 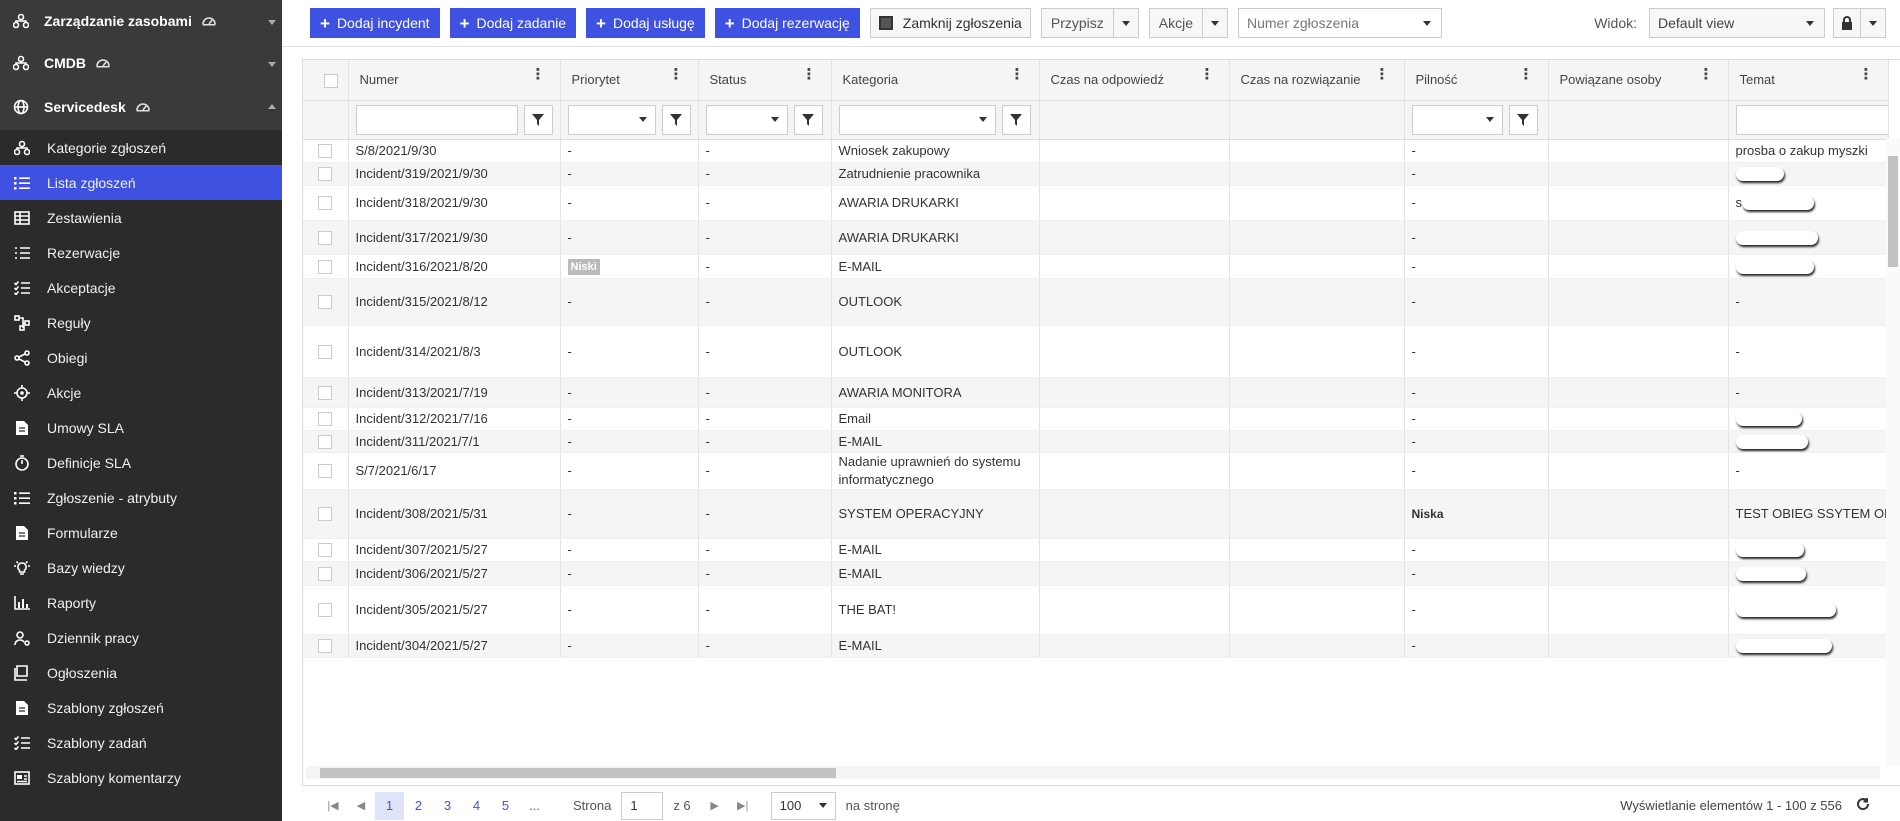 What do you see at coordinates (1188, 23) in the screenshot?
I see `actions-dropdown: Akcje` at bounding box center [1188, 23].